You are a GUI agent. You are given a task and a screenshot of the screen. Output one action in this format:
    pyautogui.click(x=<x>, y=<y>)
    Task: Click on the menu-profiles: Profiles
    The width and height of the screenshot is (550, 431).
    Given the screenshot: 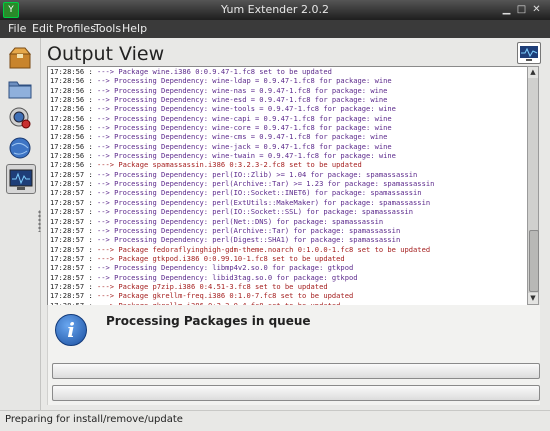 What is the action you would take?
    pyautogui.click(x=76, y=28)
    